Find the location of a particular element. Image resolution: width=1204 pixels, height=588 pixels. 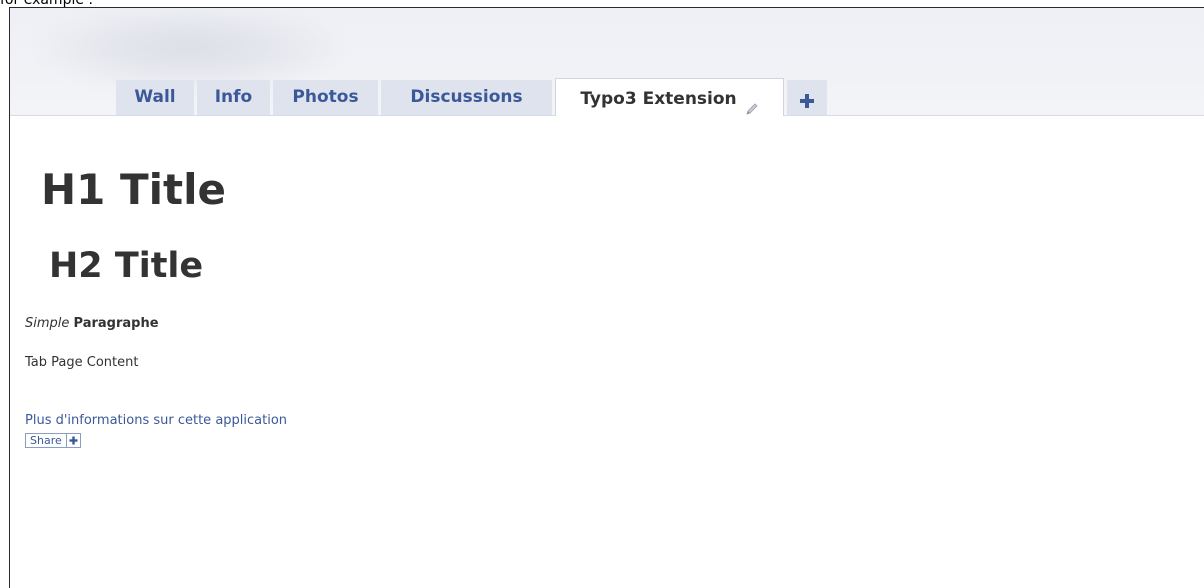

paragraph-bold-text: Paragraphe is located at coordinates (116, 323).